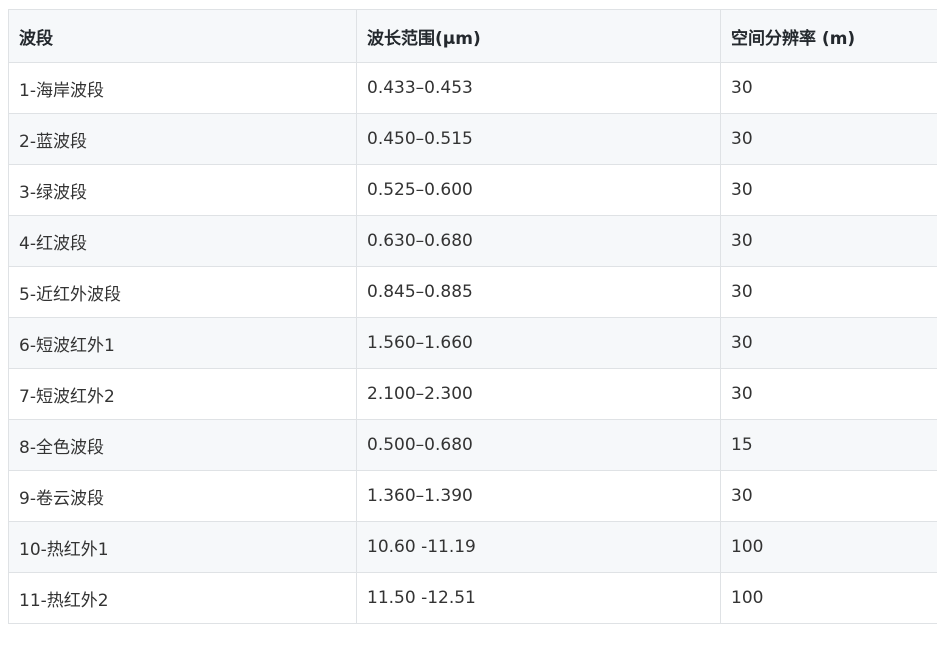 The image size is (944, 647). What do you see at coordinates (182, 547) in the screenshot?
I see `band-cell: 10-热红外1` at bounding box center [182, 547].